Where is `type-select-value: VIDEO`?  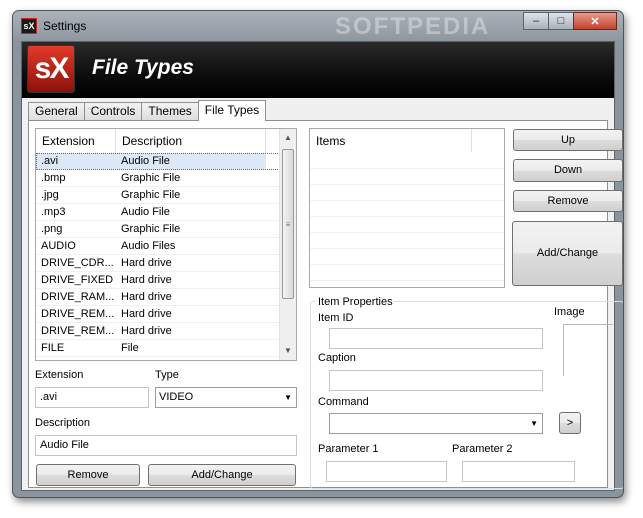 type-select-value: VIDEO is located at coordinates (176, 397).